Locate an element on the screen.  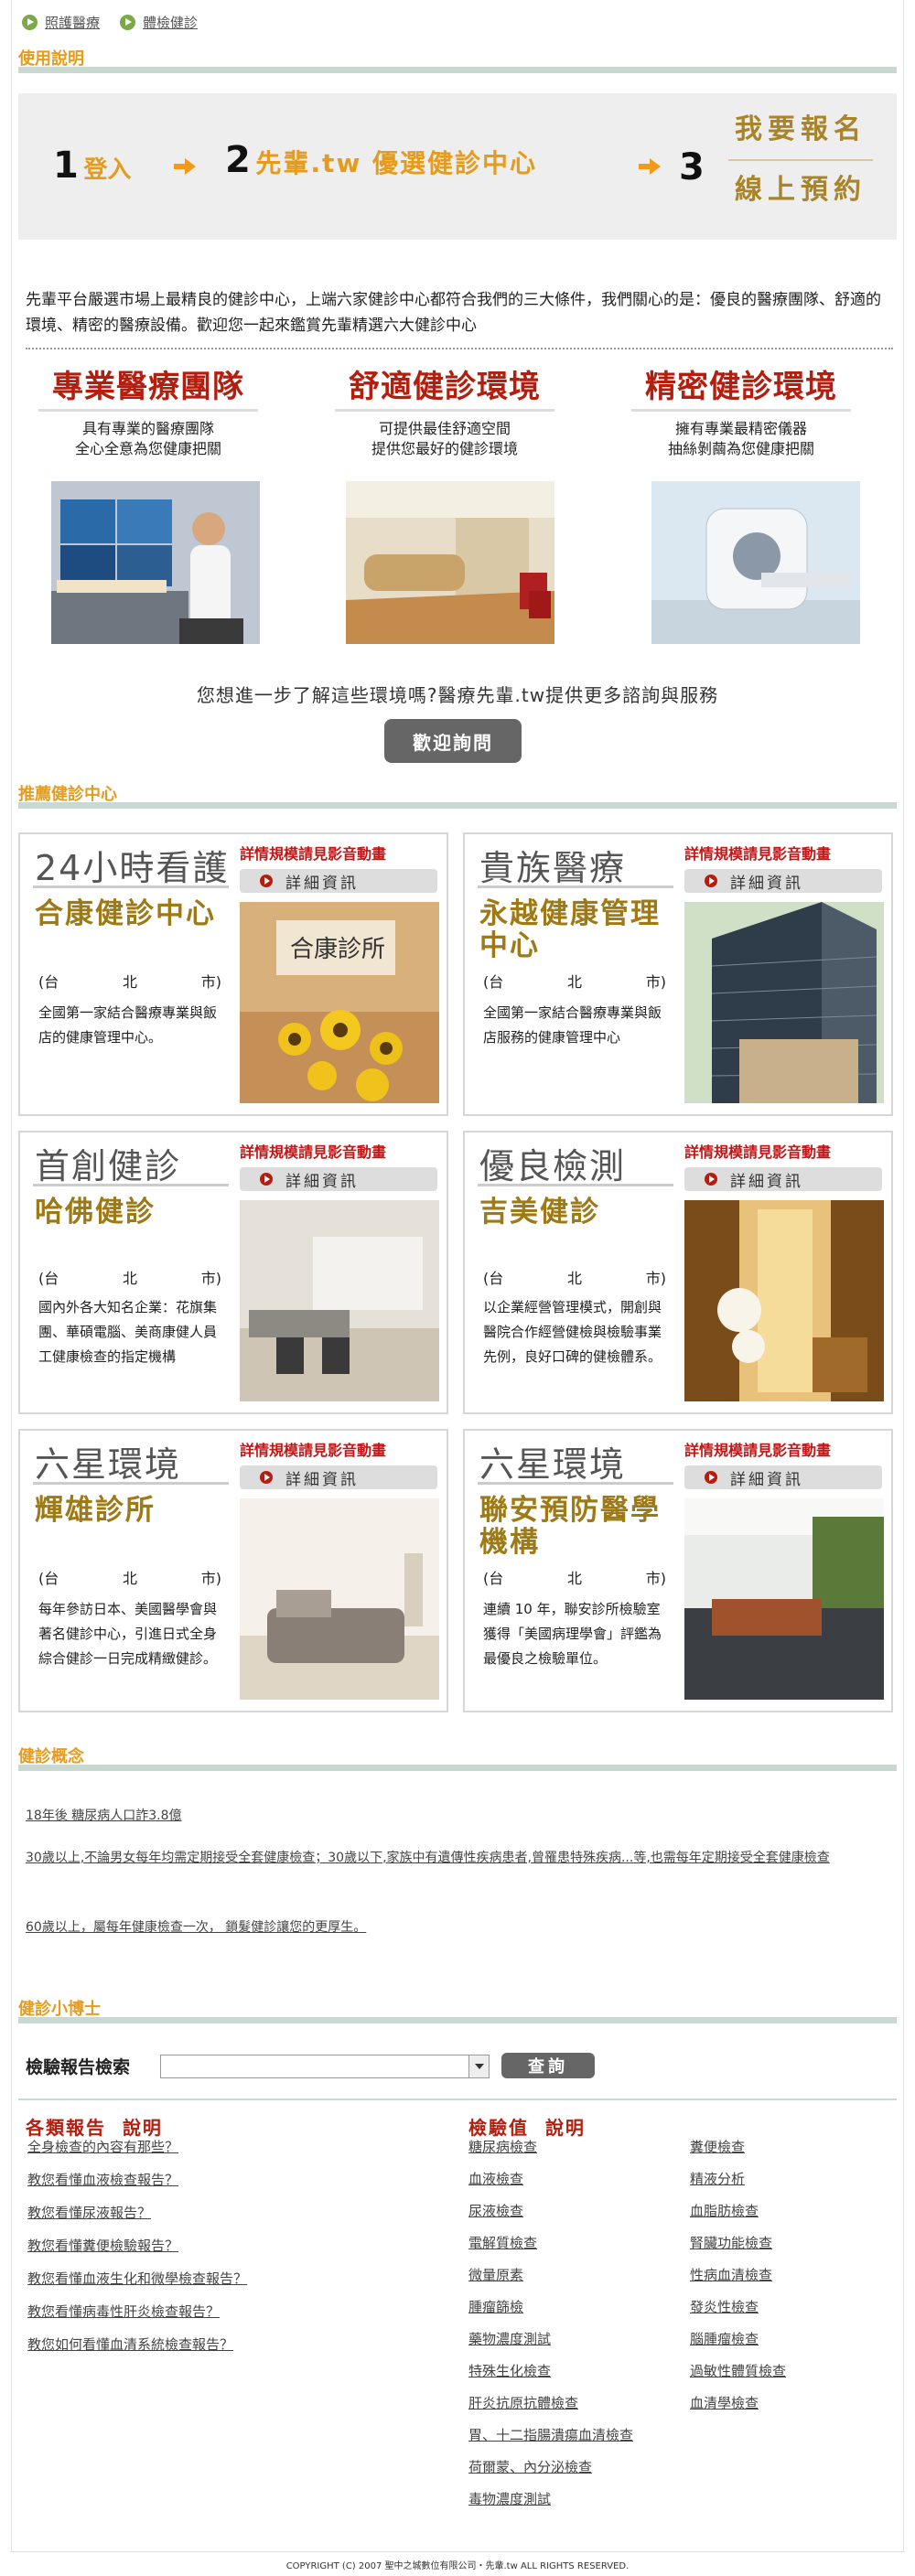
test-link: 特殊生化檢查 is located at coordinates (510, 2370).